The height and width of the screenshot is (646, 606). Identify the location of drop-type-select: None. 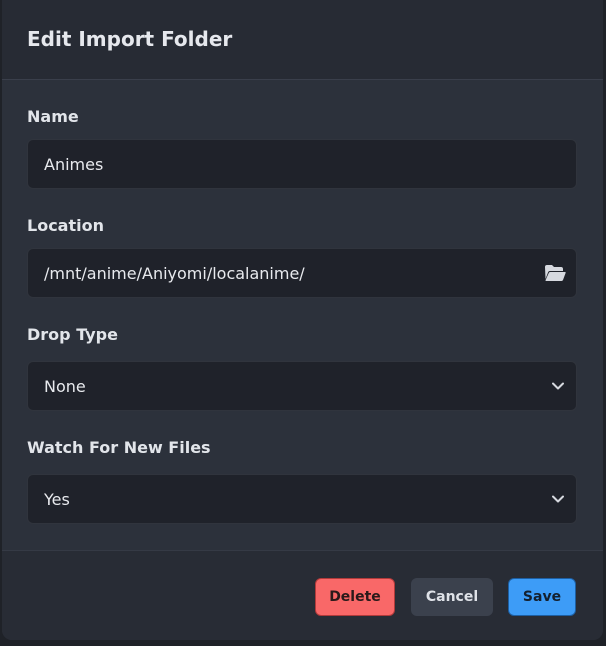
(302, 386).